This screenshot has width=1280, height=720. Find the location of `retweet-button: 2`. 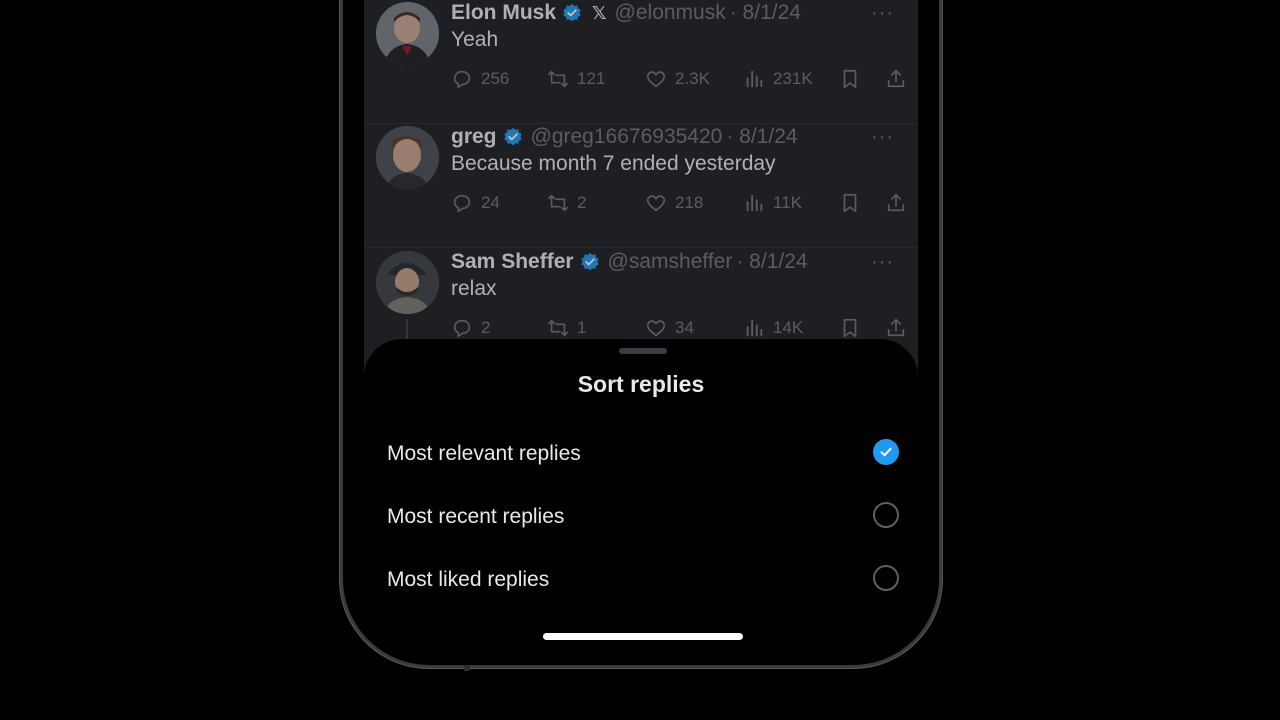

retweet-button: 2 is located at coordinates (566, 203).